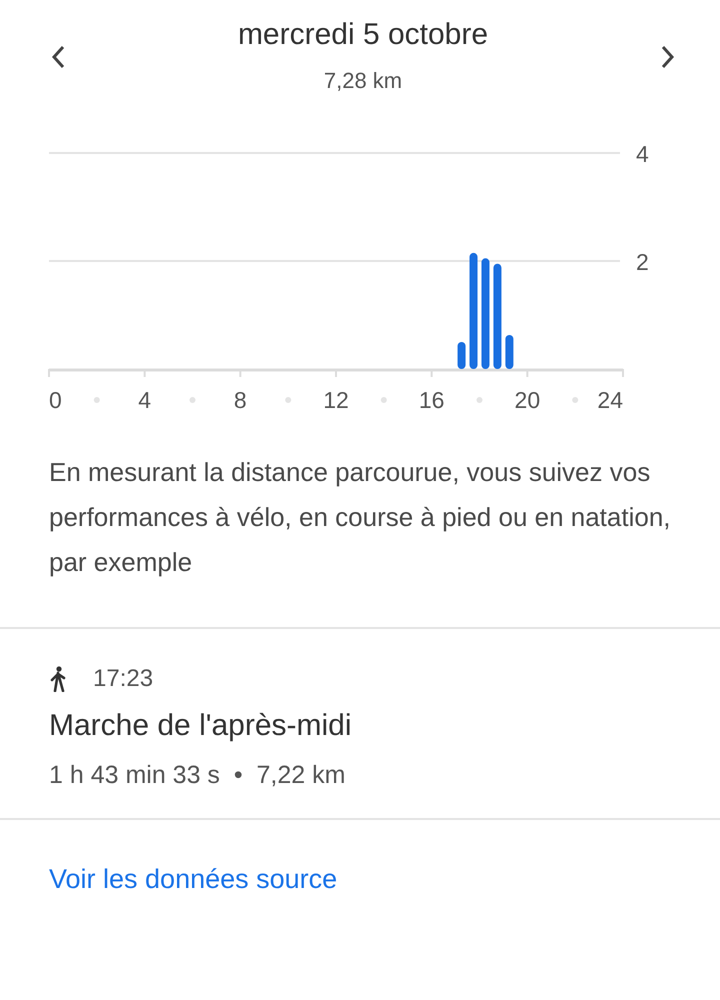 The width and height of the screenshot is (720, 1000). I want to click on axis-label: 16, so click(431, 400).